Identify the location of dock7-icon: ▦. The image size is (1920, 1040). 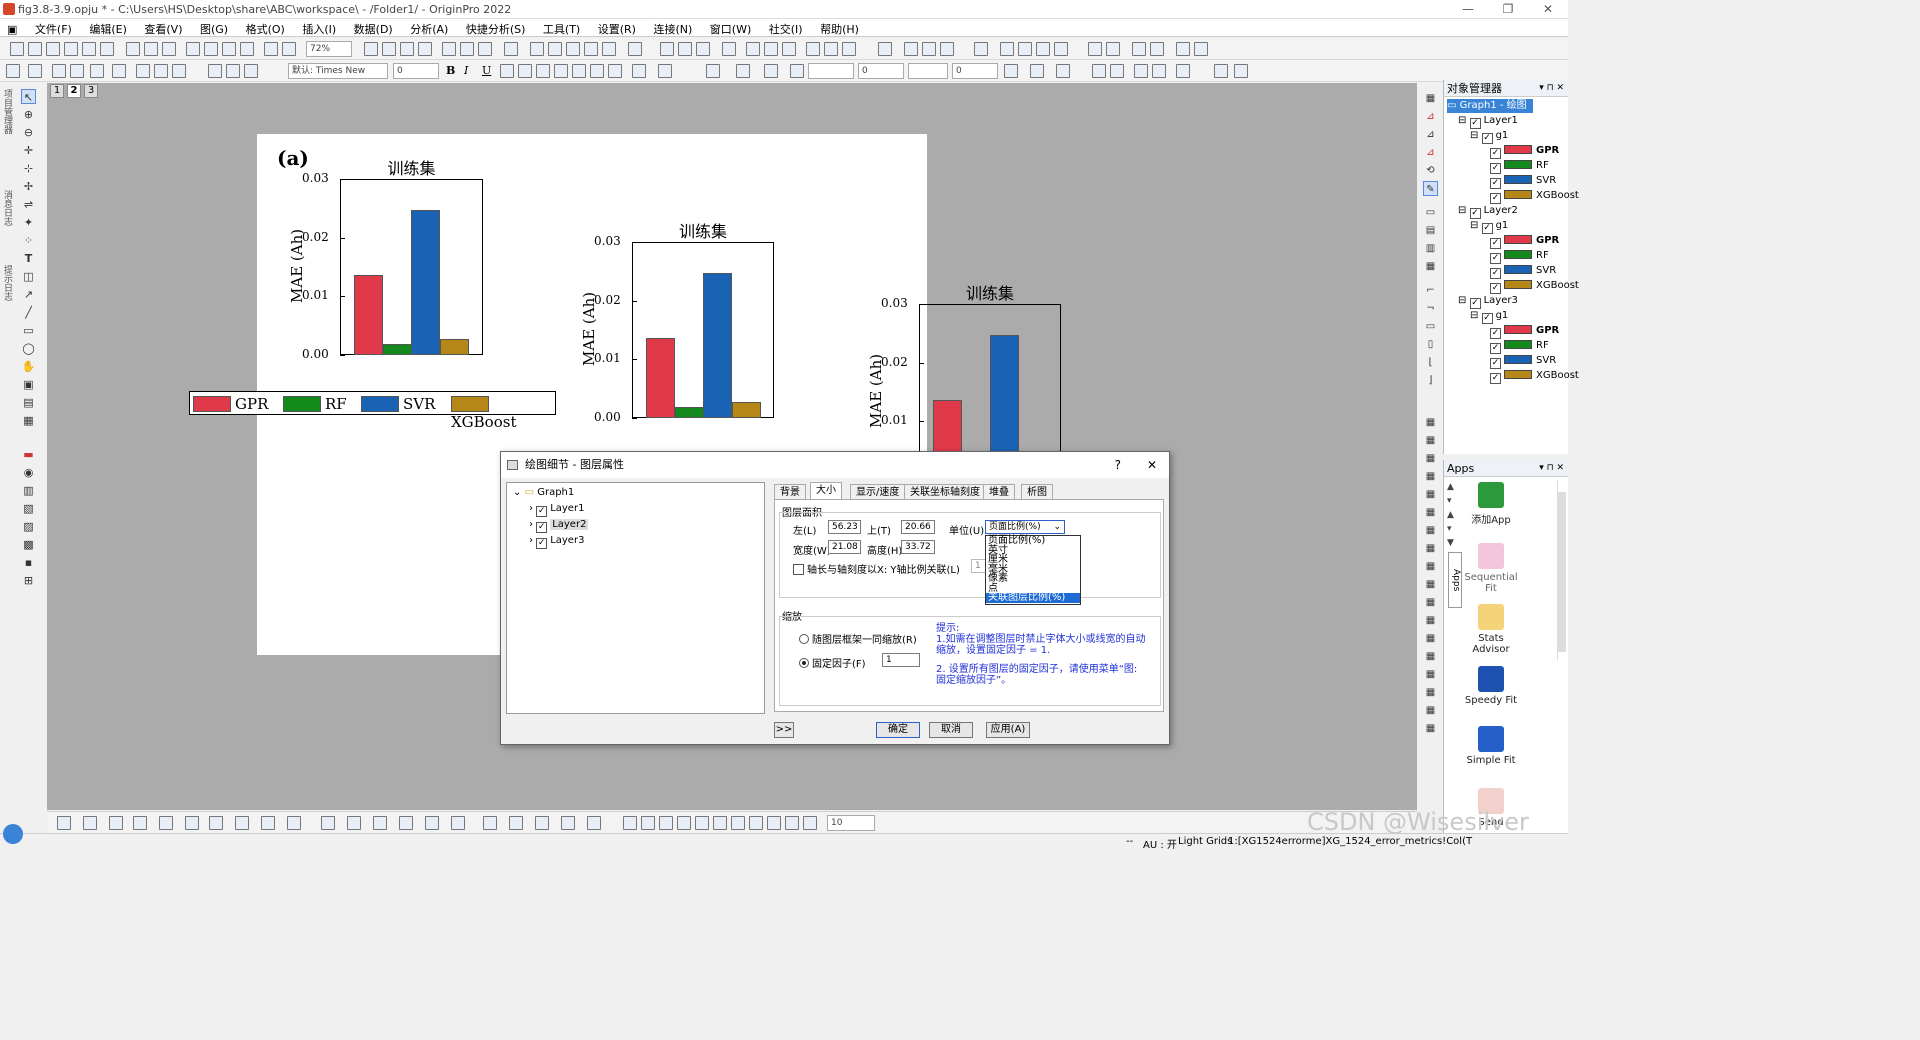
(1430, 530).